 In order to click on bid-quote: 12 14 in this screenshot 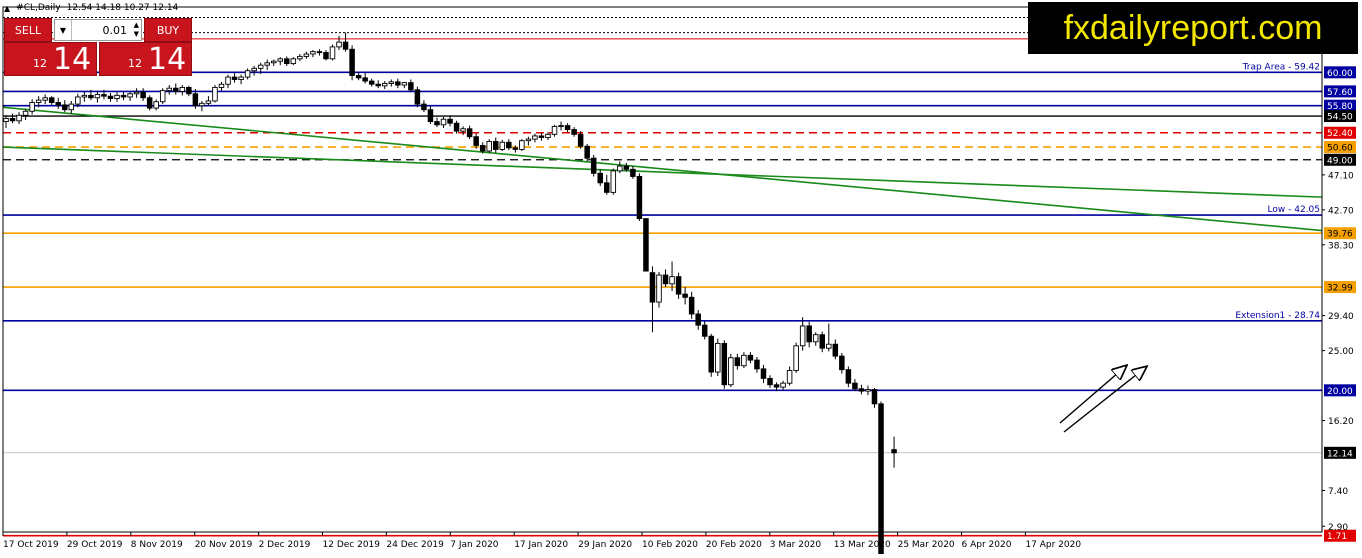, I will do `click(50, 59)`.